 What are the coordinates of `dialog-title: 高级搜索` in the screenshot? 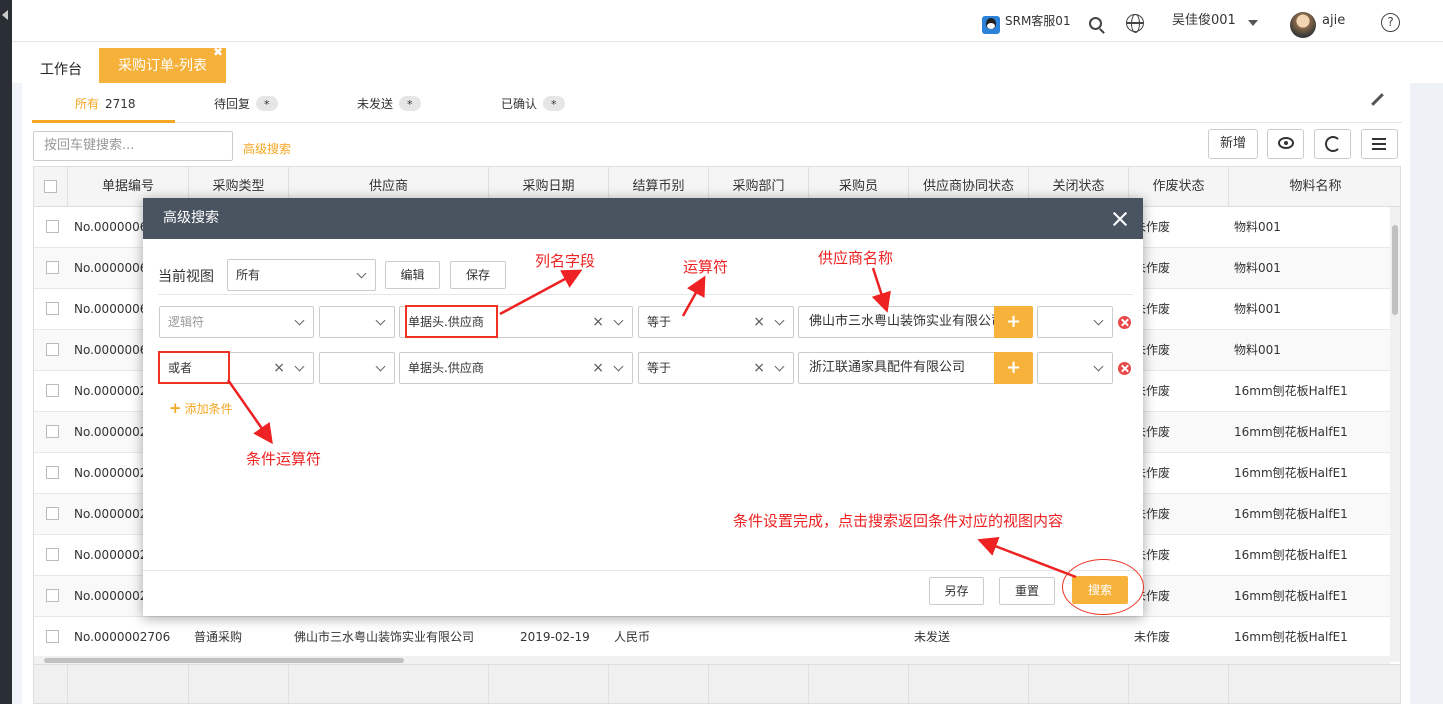 It's located at (191, 218).